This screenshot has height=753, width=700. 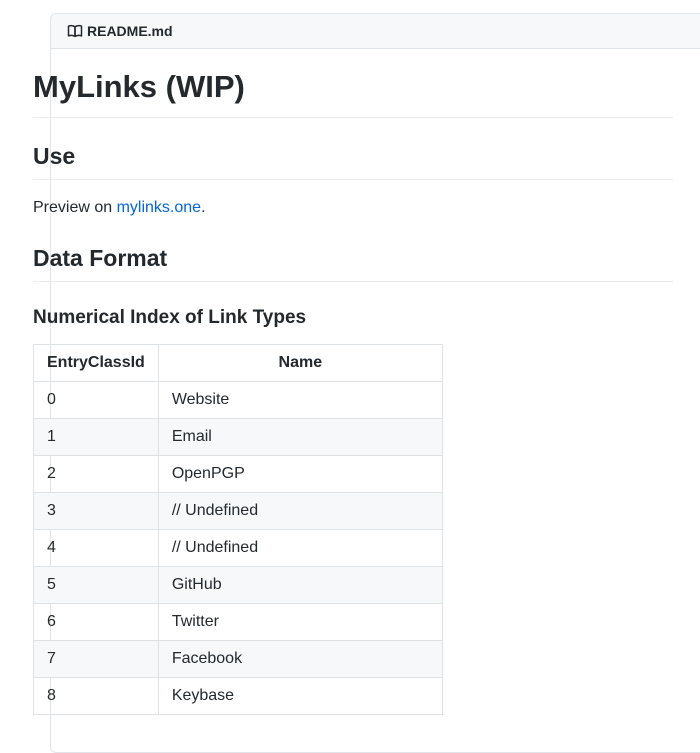 I want to click on table-row: 2 OpenPGP, so click(x=238, y=474).